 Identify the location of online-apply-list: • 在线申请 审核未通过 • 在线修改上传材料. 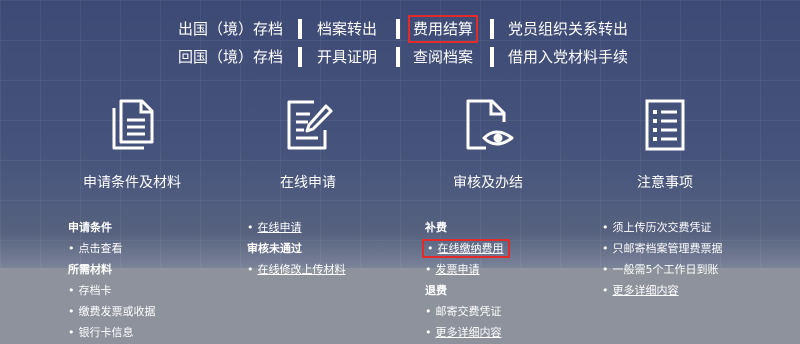
(296, 249).